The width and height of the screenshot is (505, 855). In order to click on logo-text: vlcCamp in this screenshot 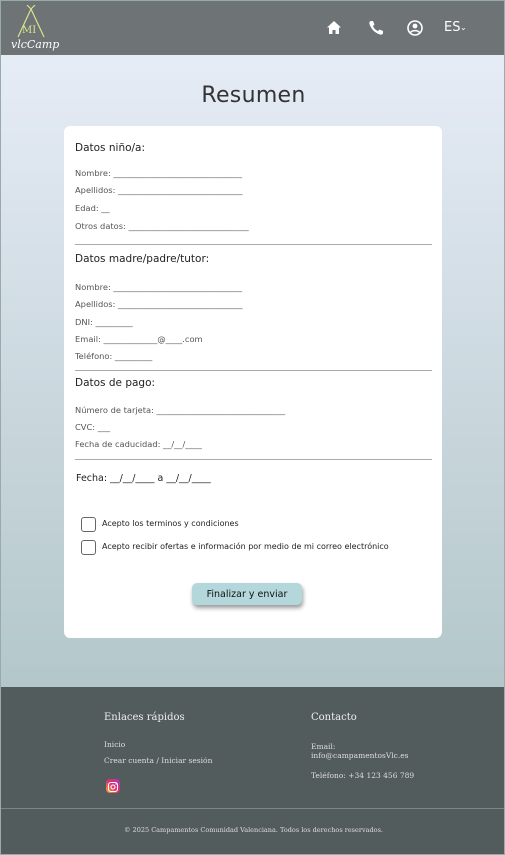, I will do `click(35, 44)`.